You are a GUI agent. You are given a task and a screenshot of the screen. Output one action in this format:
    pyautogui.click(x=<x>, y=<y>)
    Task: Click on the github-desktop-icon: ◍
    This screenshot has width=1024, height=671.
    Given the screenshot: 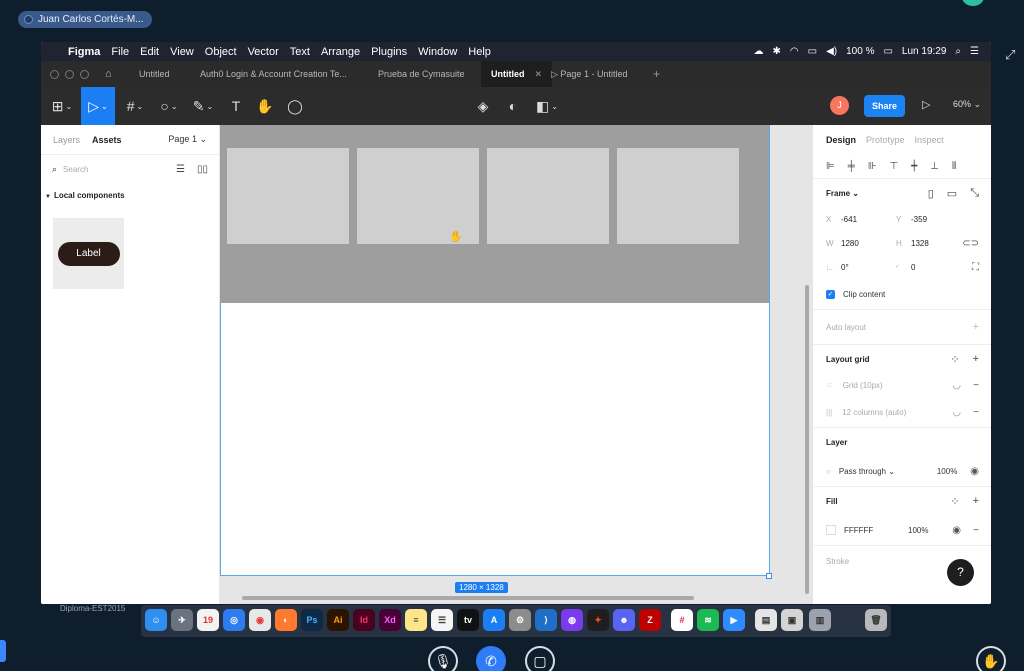 What is the action you would take?
    pyautogui.click(x=572, y=620)
    